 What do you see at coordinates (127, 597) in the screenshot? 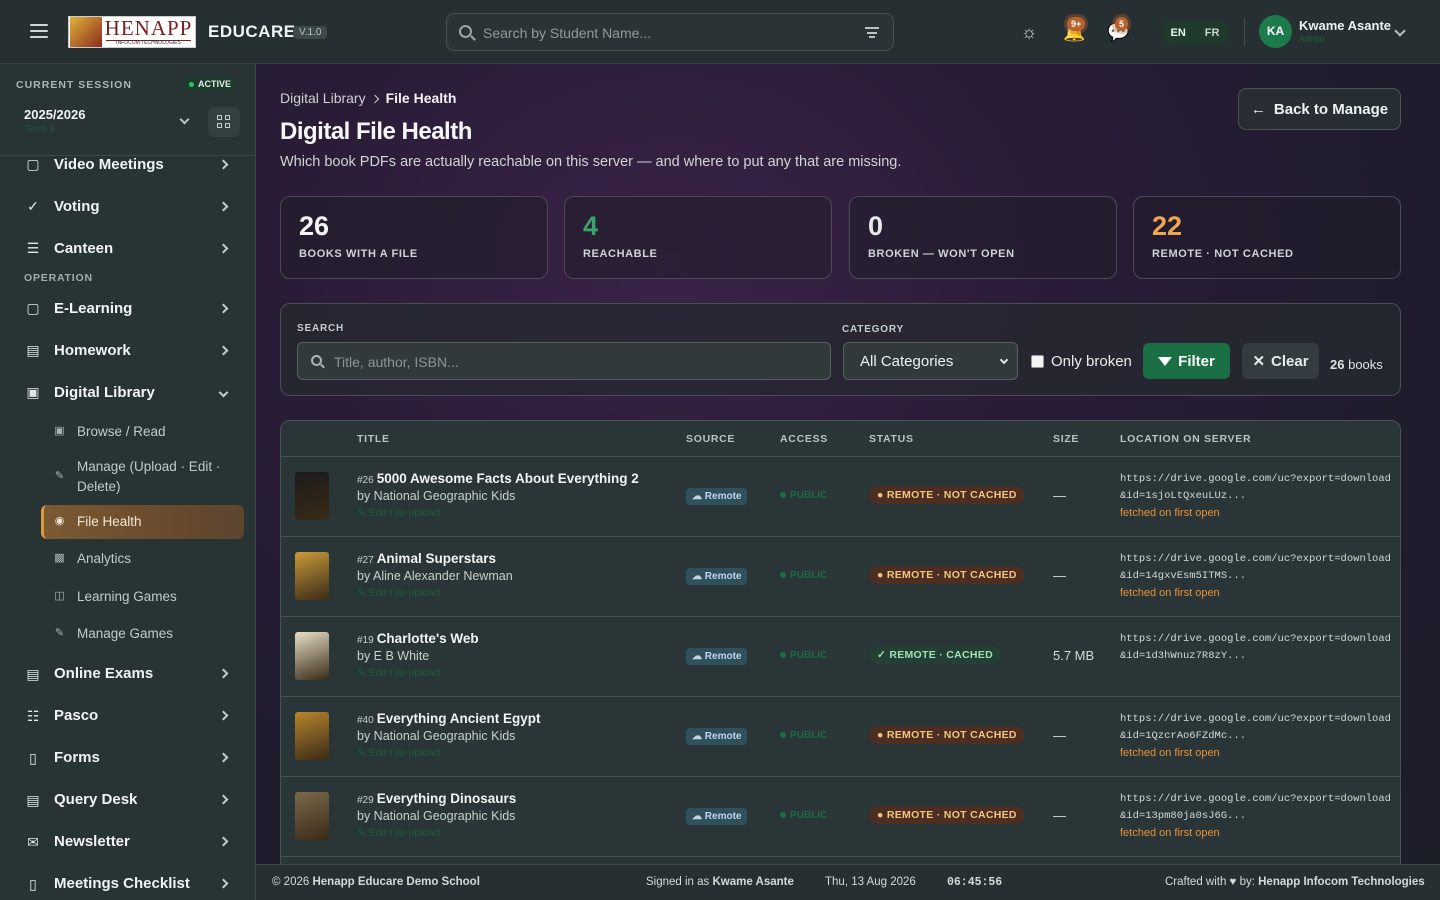
I see `sidebar-subitem-learning-games: ◫ Learning Games` at bounding box center [127, 597].